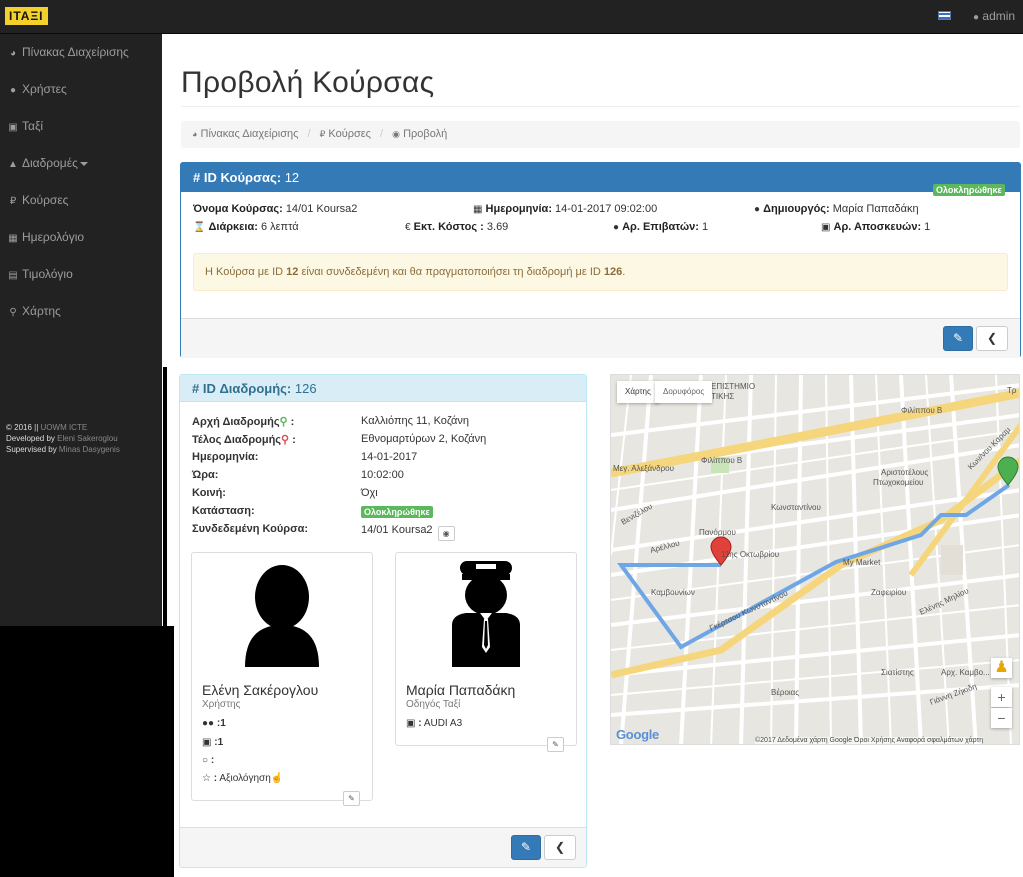 Image resolution: width=1023 pixels, height=877 pixels. What do you see at coordinates (221, 704) in the screenshot?
I see `passenger-role: Χρήστης` at bounding box center [221, 704].